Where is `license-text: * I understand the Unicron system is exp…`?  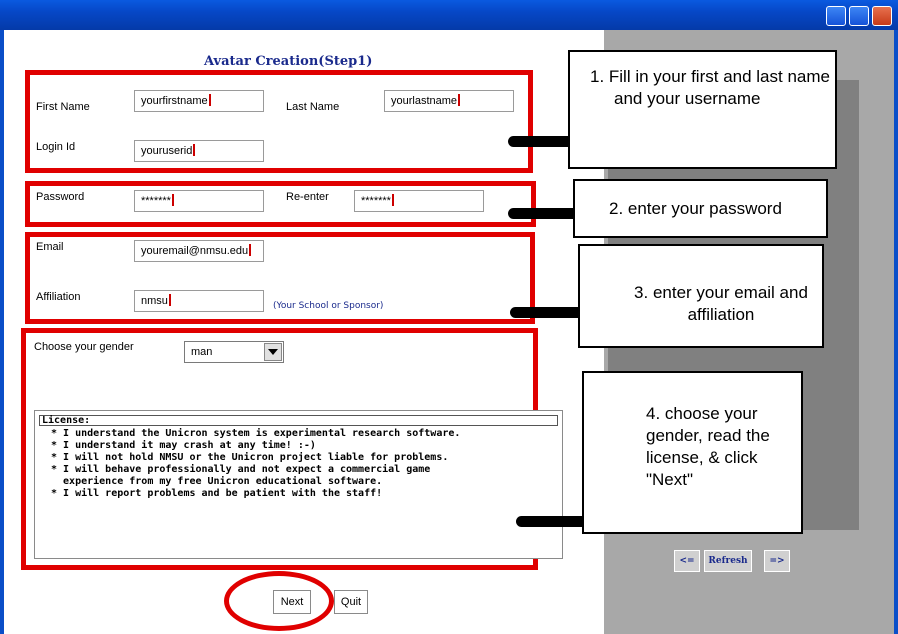
license-text: * I understand the Unicron system is exp… is located at coordinates (255, 464).